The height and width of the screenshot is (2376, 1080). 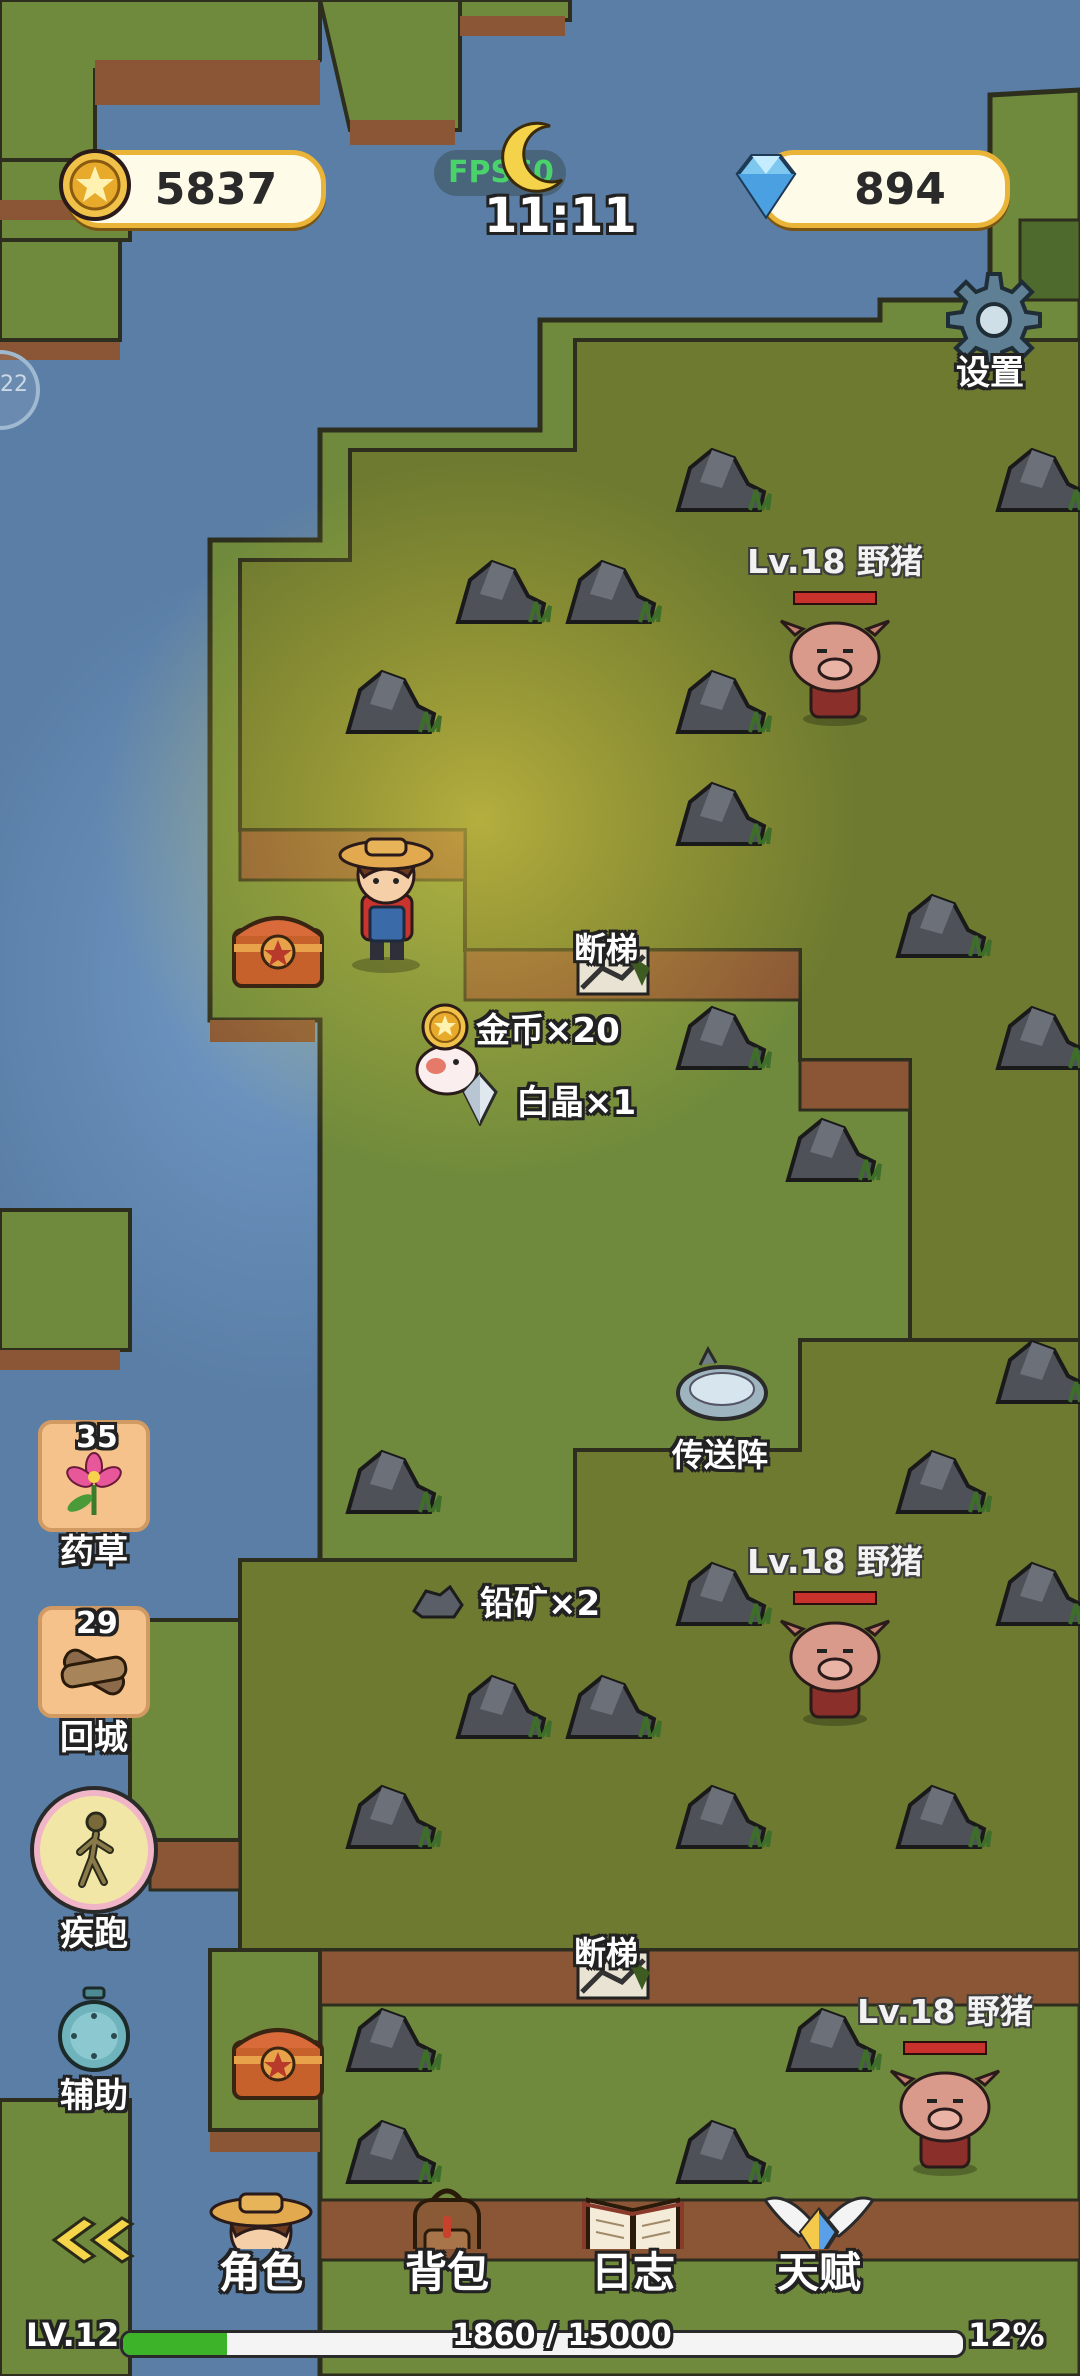 What do you see at coordinates (990, 369) in the screenshot?
I see `settings-label: 设置` at bounding box center [990, 369].